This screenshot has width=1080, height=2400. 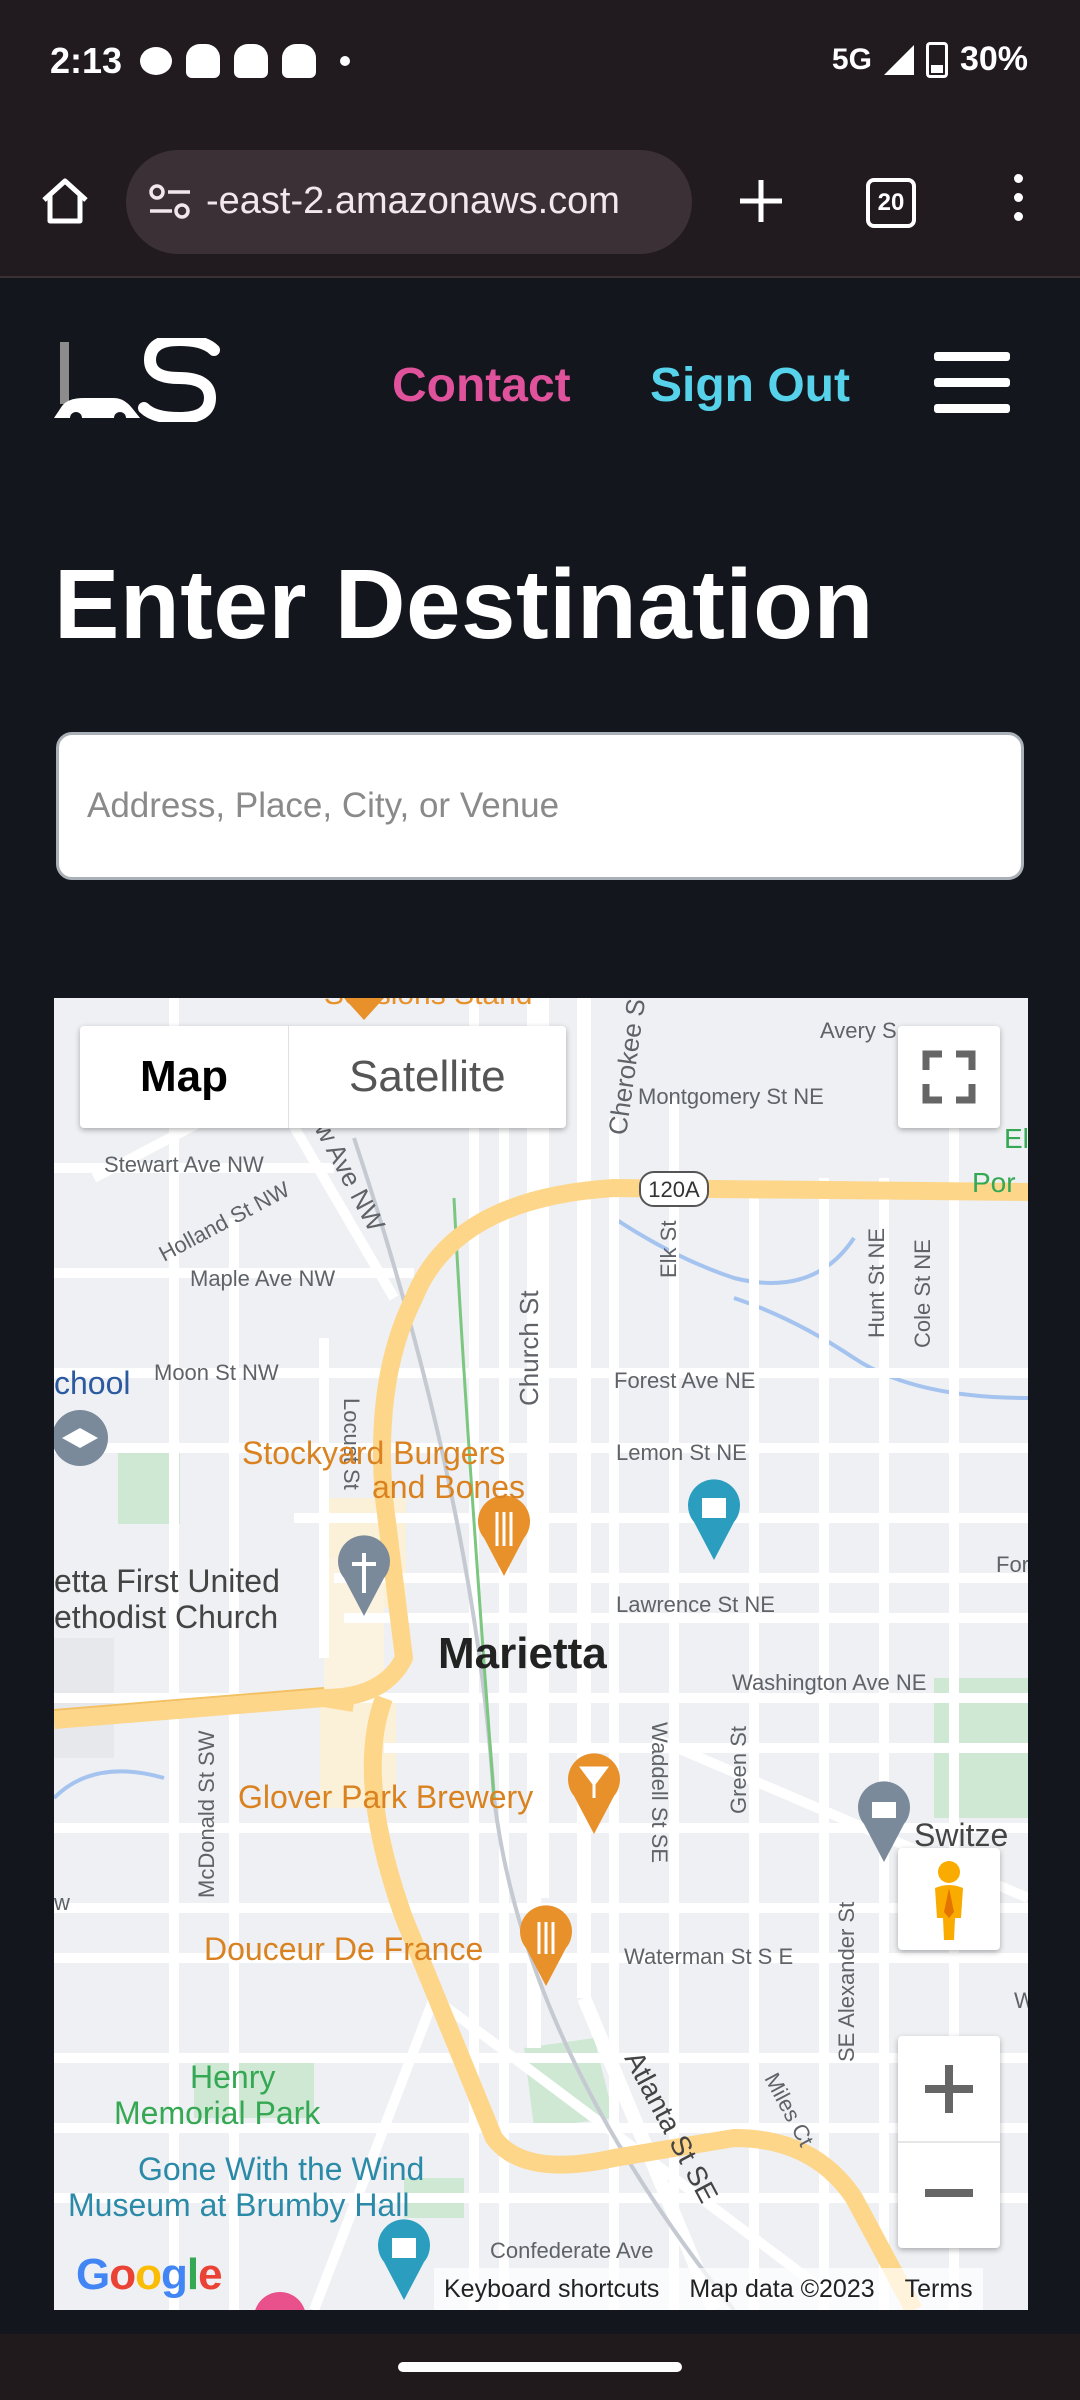 What do you see at coordinates (898, 59) in the screenshot?
I see `signal-icon` at bounding box center [898, 59].